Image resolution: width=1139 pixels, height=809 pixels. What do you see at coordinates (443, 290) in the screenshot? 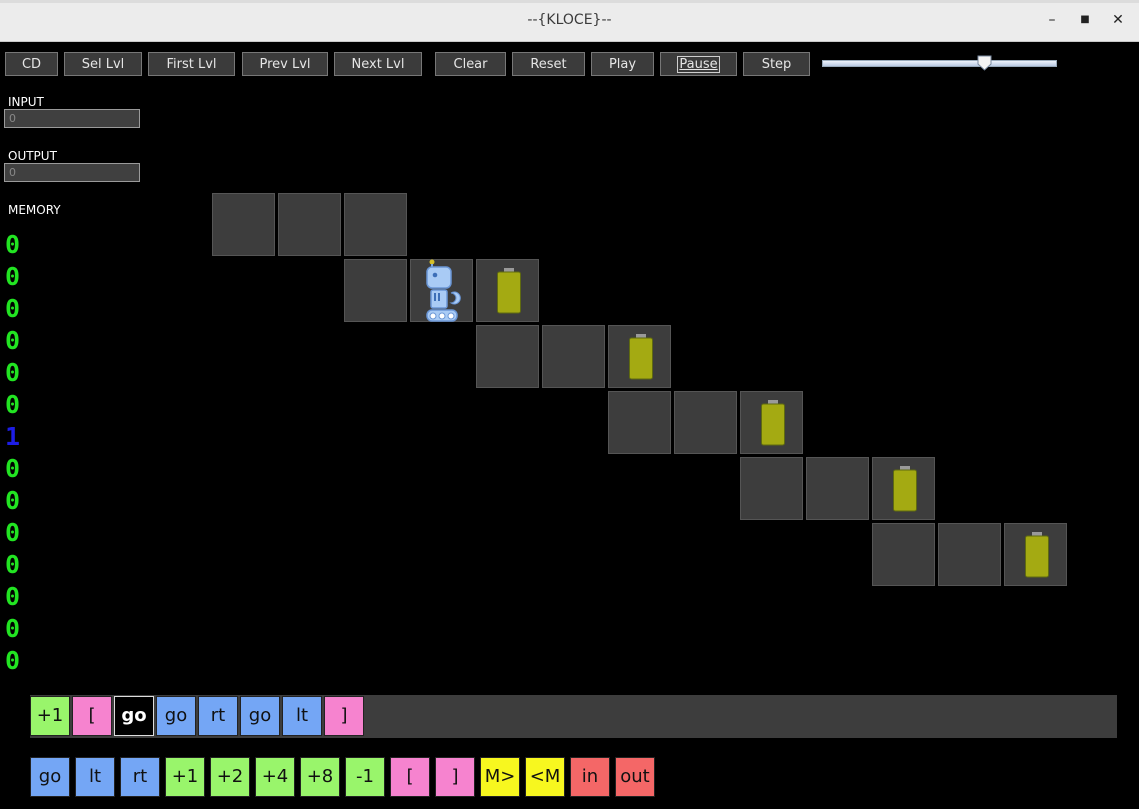
I see `robot-icon` at bounding box center [443, 290].